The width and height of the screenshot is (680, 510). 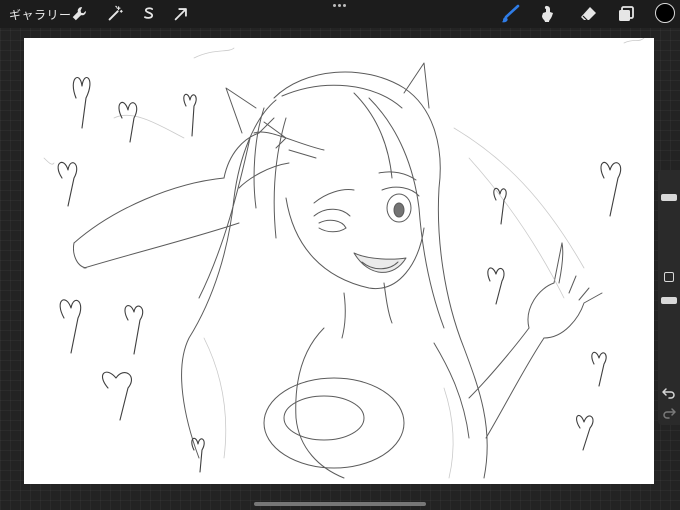 I want to click on undo-icon, so click(x=669, y=393).